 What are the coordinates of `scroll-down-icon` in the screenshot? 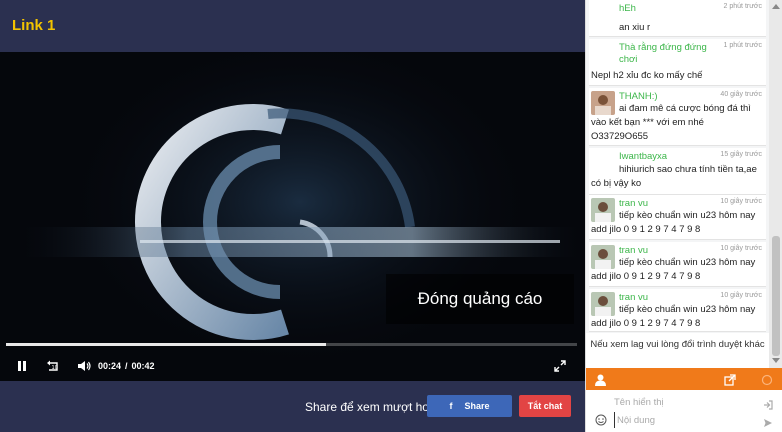 It's located at (776, 360).